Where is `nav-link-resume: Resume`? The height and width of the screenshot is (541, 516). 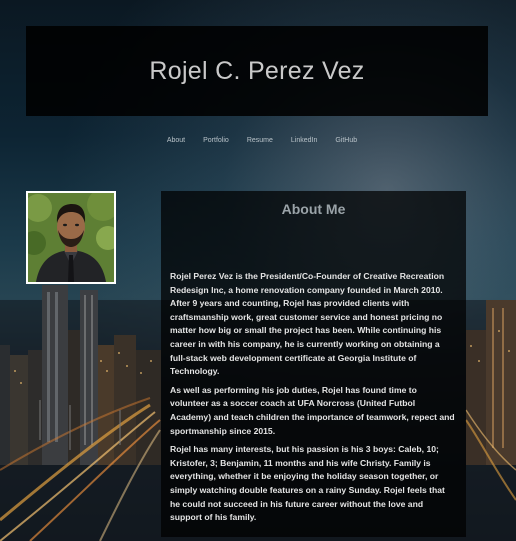
nav-link-resume: Resume is located at coordinates (260, 140).